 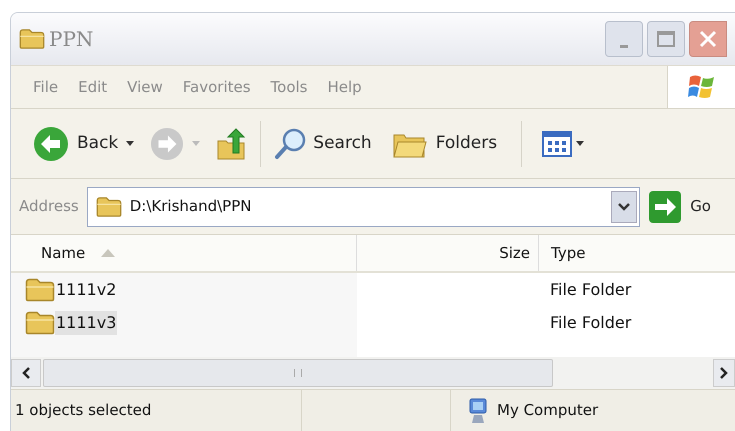 I want to click on minimize-button, so click(x=624, y=39).